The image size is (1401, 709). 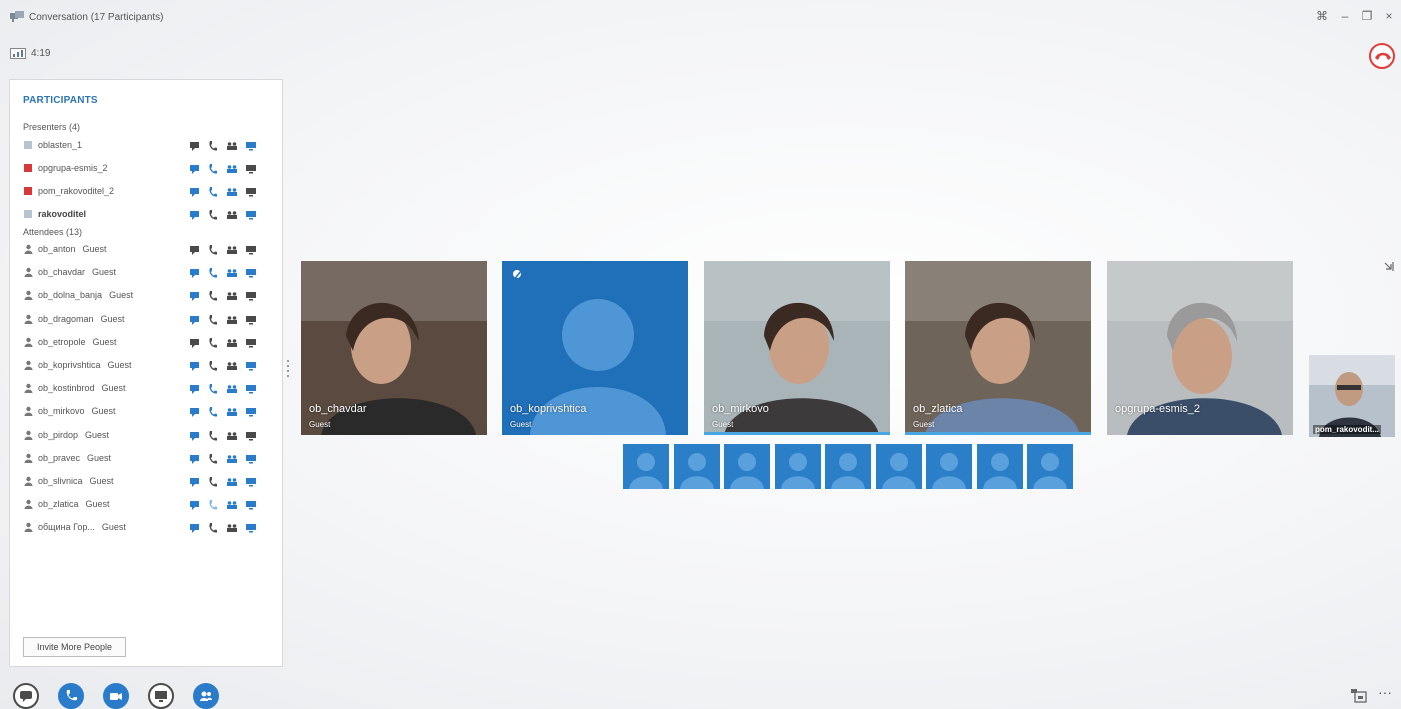 I want to click on attendee-row: ob_slivnica Guest, so click(x=148, y=481).